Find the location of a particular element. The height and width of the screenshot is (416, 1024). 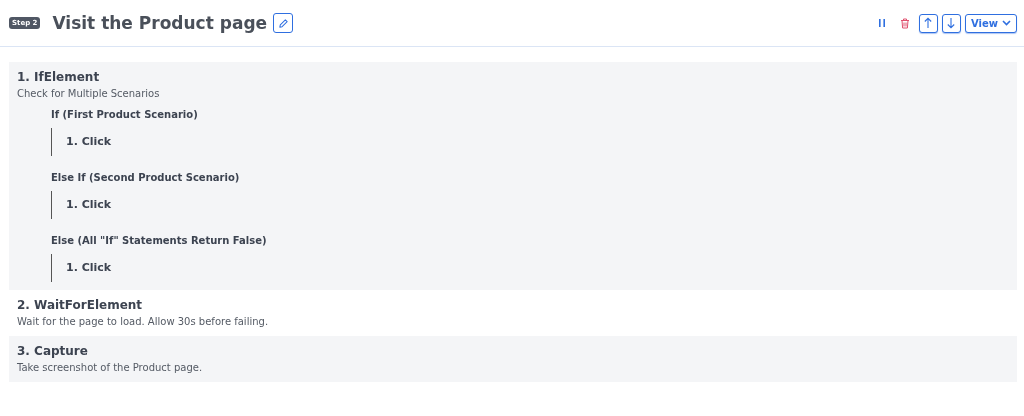

step-title: Visit the Product page is located at coordinates (160, 23).